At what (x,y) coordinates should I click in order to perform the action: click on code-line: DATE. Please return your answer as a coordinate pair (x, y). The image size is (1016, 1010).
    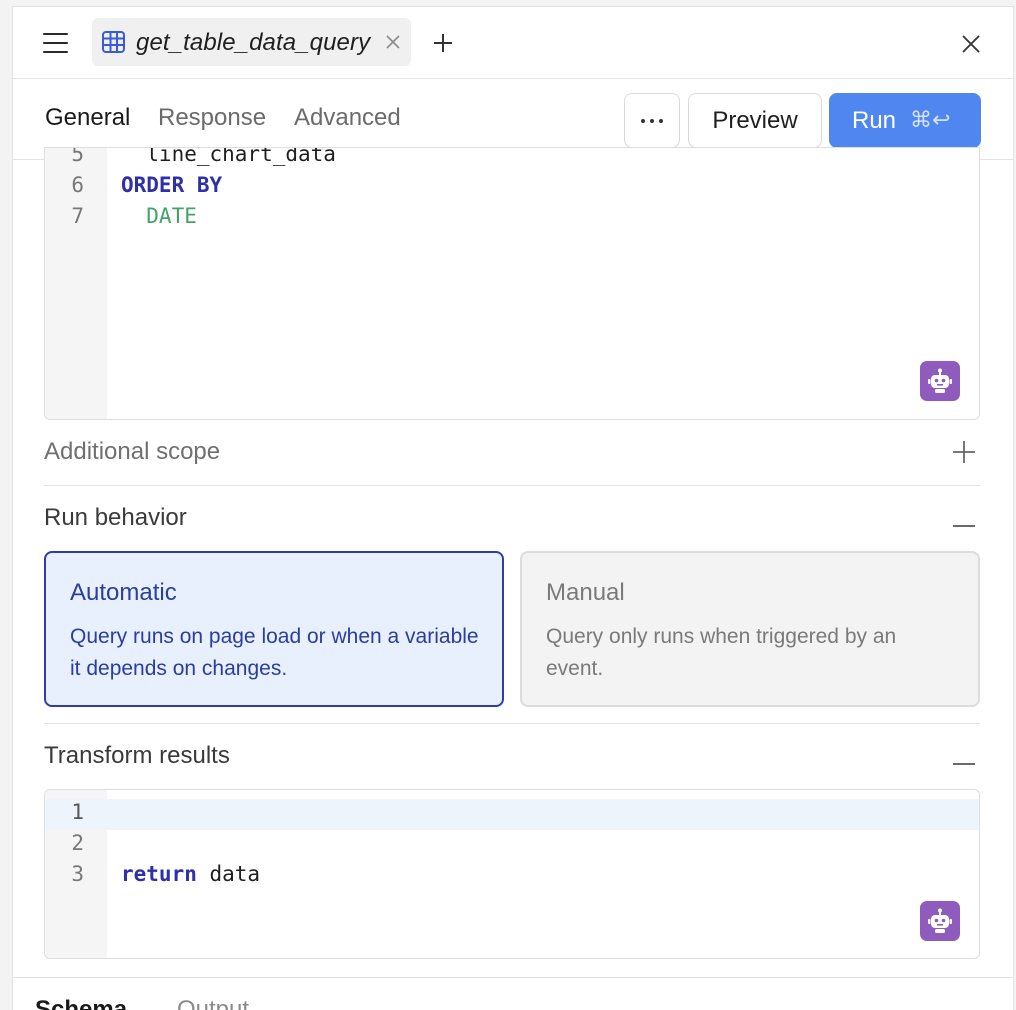
    Looking at the image, I should click on (159, 216).